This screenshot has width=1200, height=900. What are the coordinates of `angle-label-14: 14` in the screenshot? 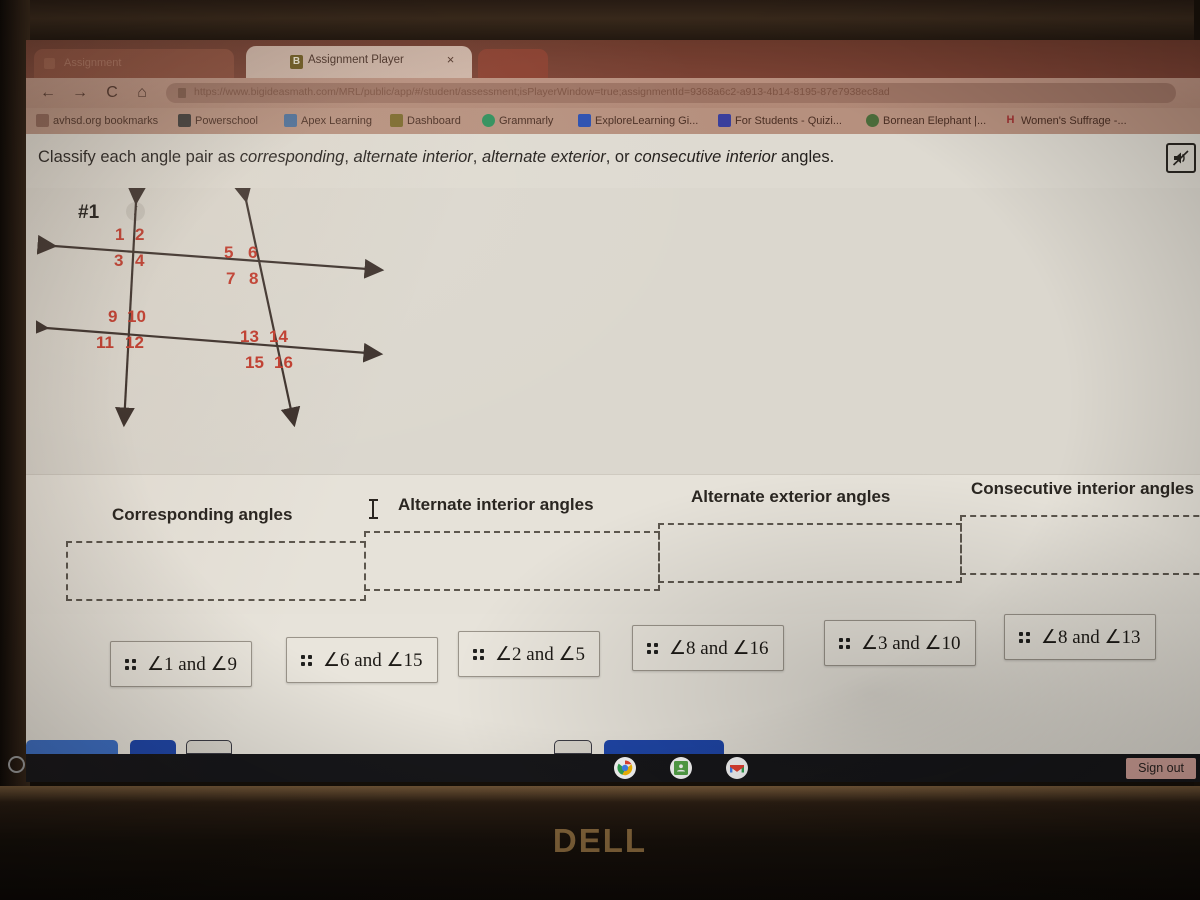 It's located at (278, 336).